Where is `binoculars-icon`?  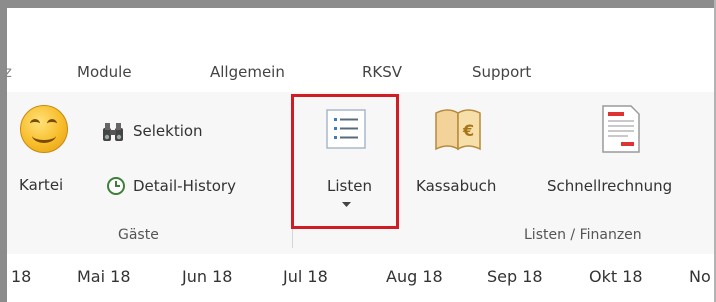
binoculars-icon is located at coordinates (113, 132).